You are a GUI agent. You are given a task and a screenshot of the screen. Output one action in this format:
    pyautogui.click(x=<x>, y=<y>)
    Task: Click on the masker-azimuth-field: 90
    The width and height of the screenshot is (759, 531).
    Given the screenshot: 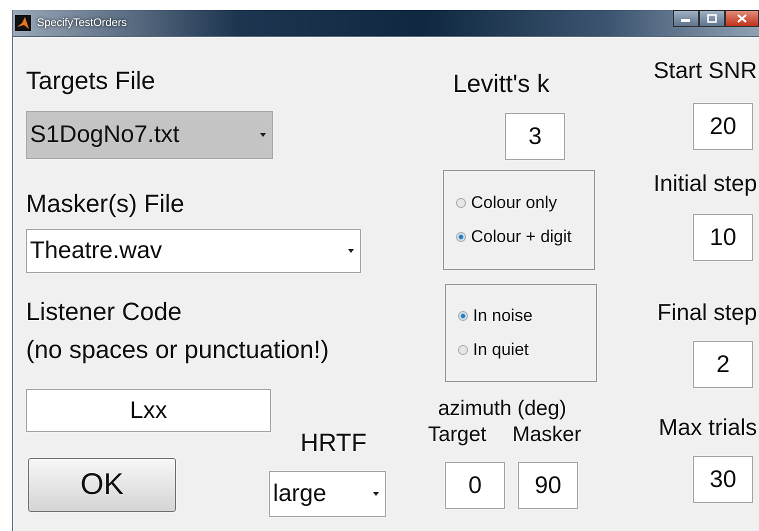 What is the action you would take?
    pyautogui.click(x=548, y=485)
    